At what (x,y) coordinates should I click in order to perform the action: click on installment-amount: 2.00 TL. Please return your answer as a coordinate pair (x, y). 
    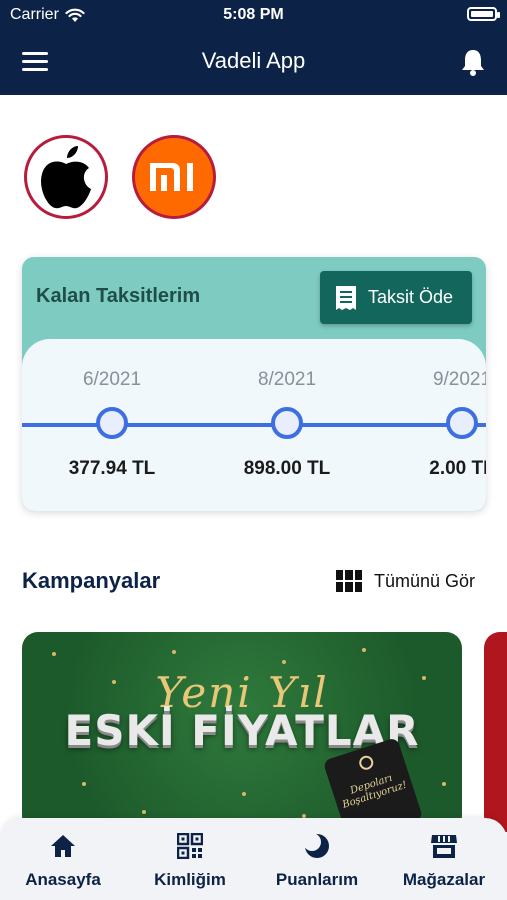
    Looking at the image, I should click on (457, 468).